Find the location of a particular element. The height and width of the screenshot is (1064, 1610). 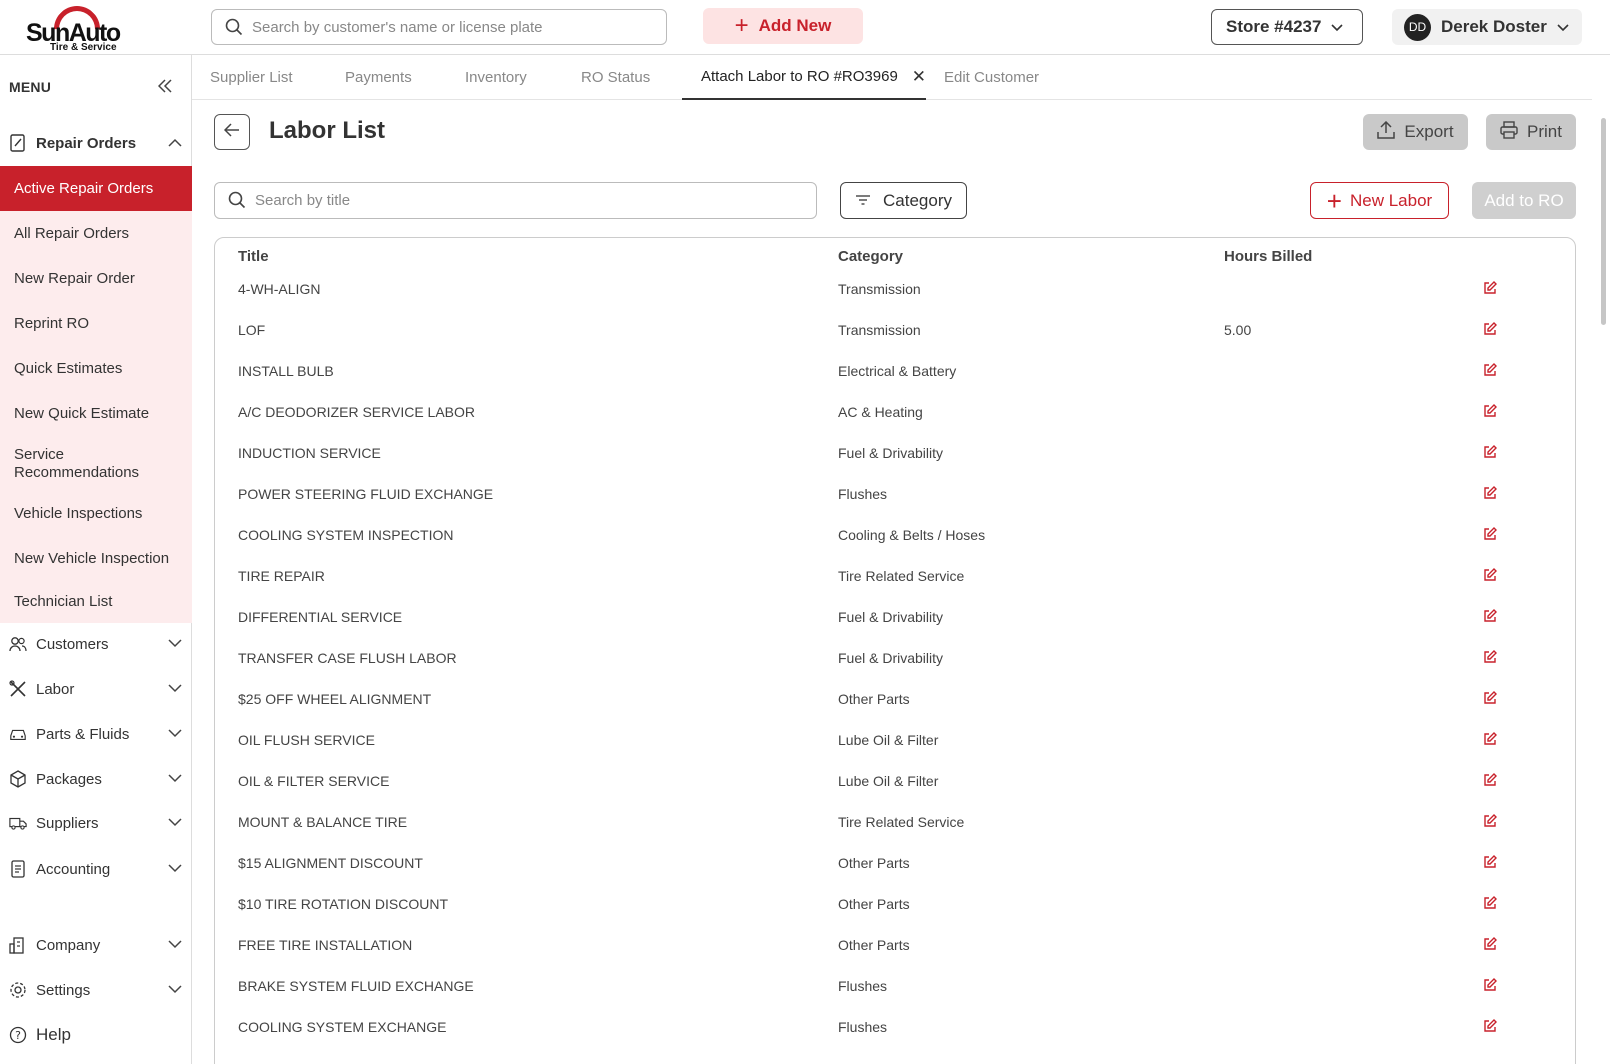

table-row: OIL & FILTER SERVICE Lube Oil & Filter is located at coordinates (895, 782).